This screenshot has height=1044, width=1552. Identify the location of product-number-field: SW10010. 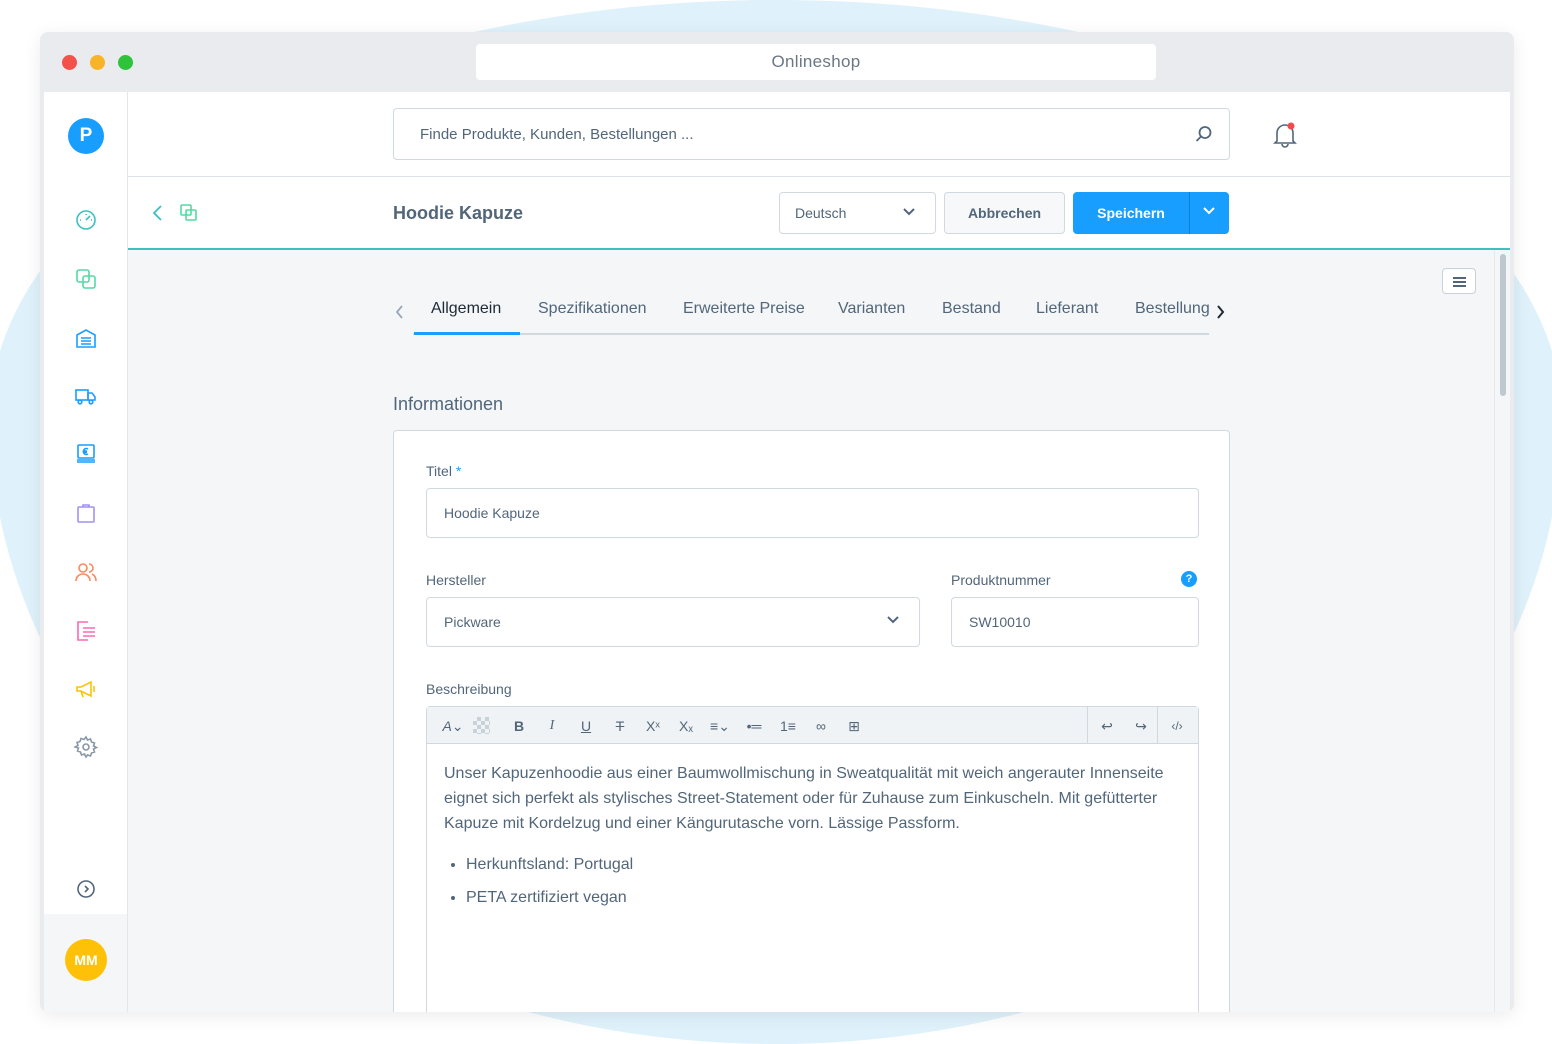
(1075, 622).